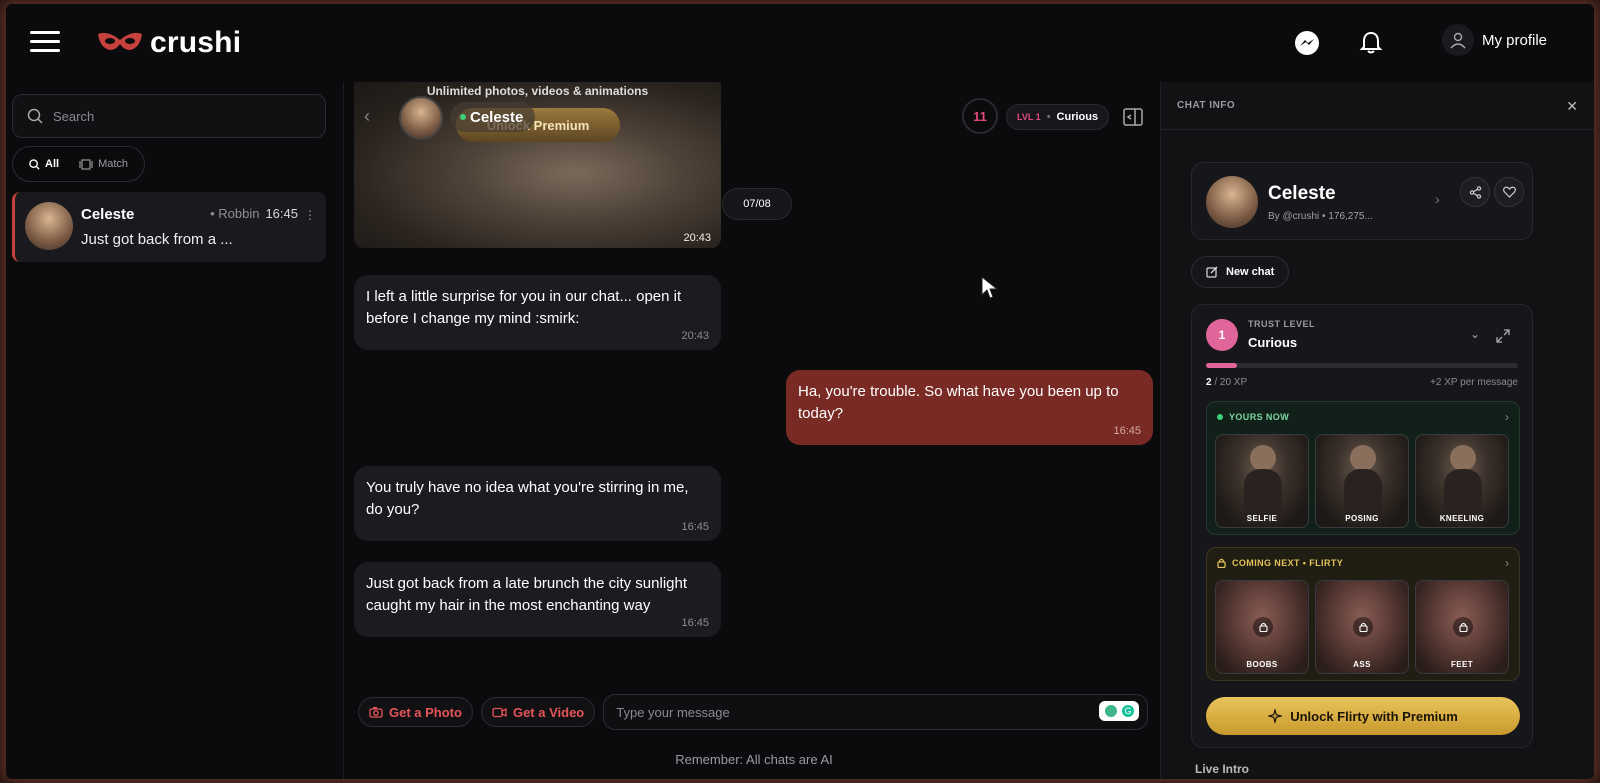 The width and height of the screenshot is (1600, 783). What do you see at coordinates (168, 43) in the screenshot?
I see `logo: crushi` at bounding box center [168, 43].